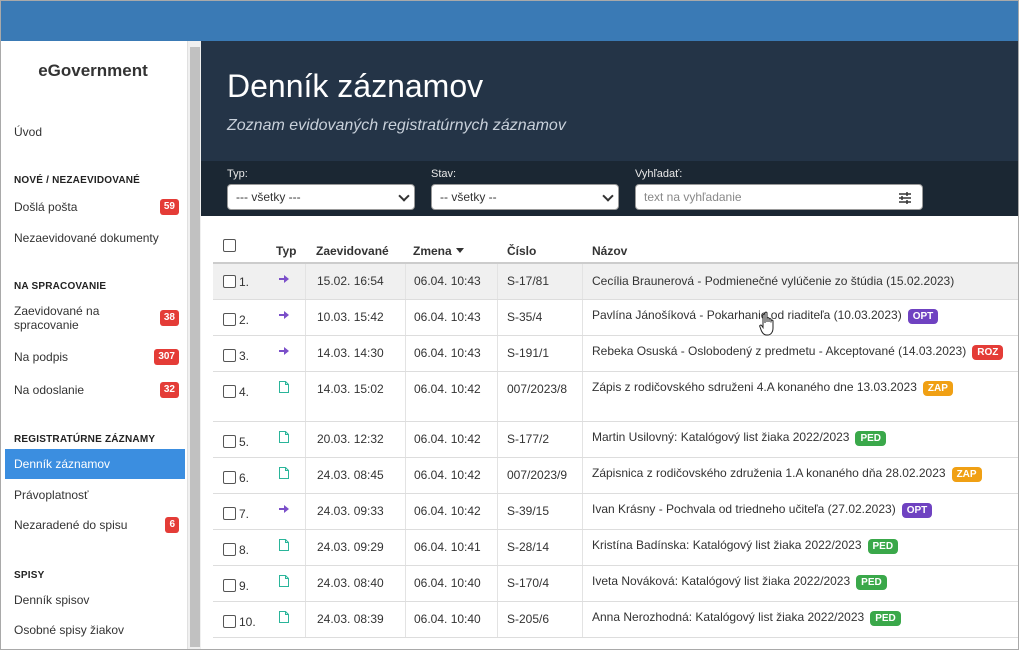  Describe the element at coordinates (905, 198) in the screenshot. I see `filter-settings-icon` at that location.